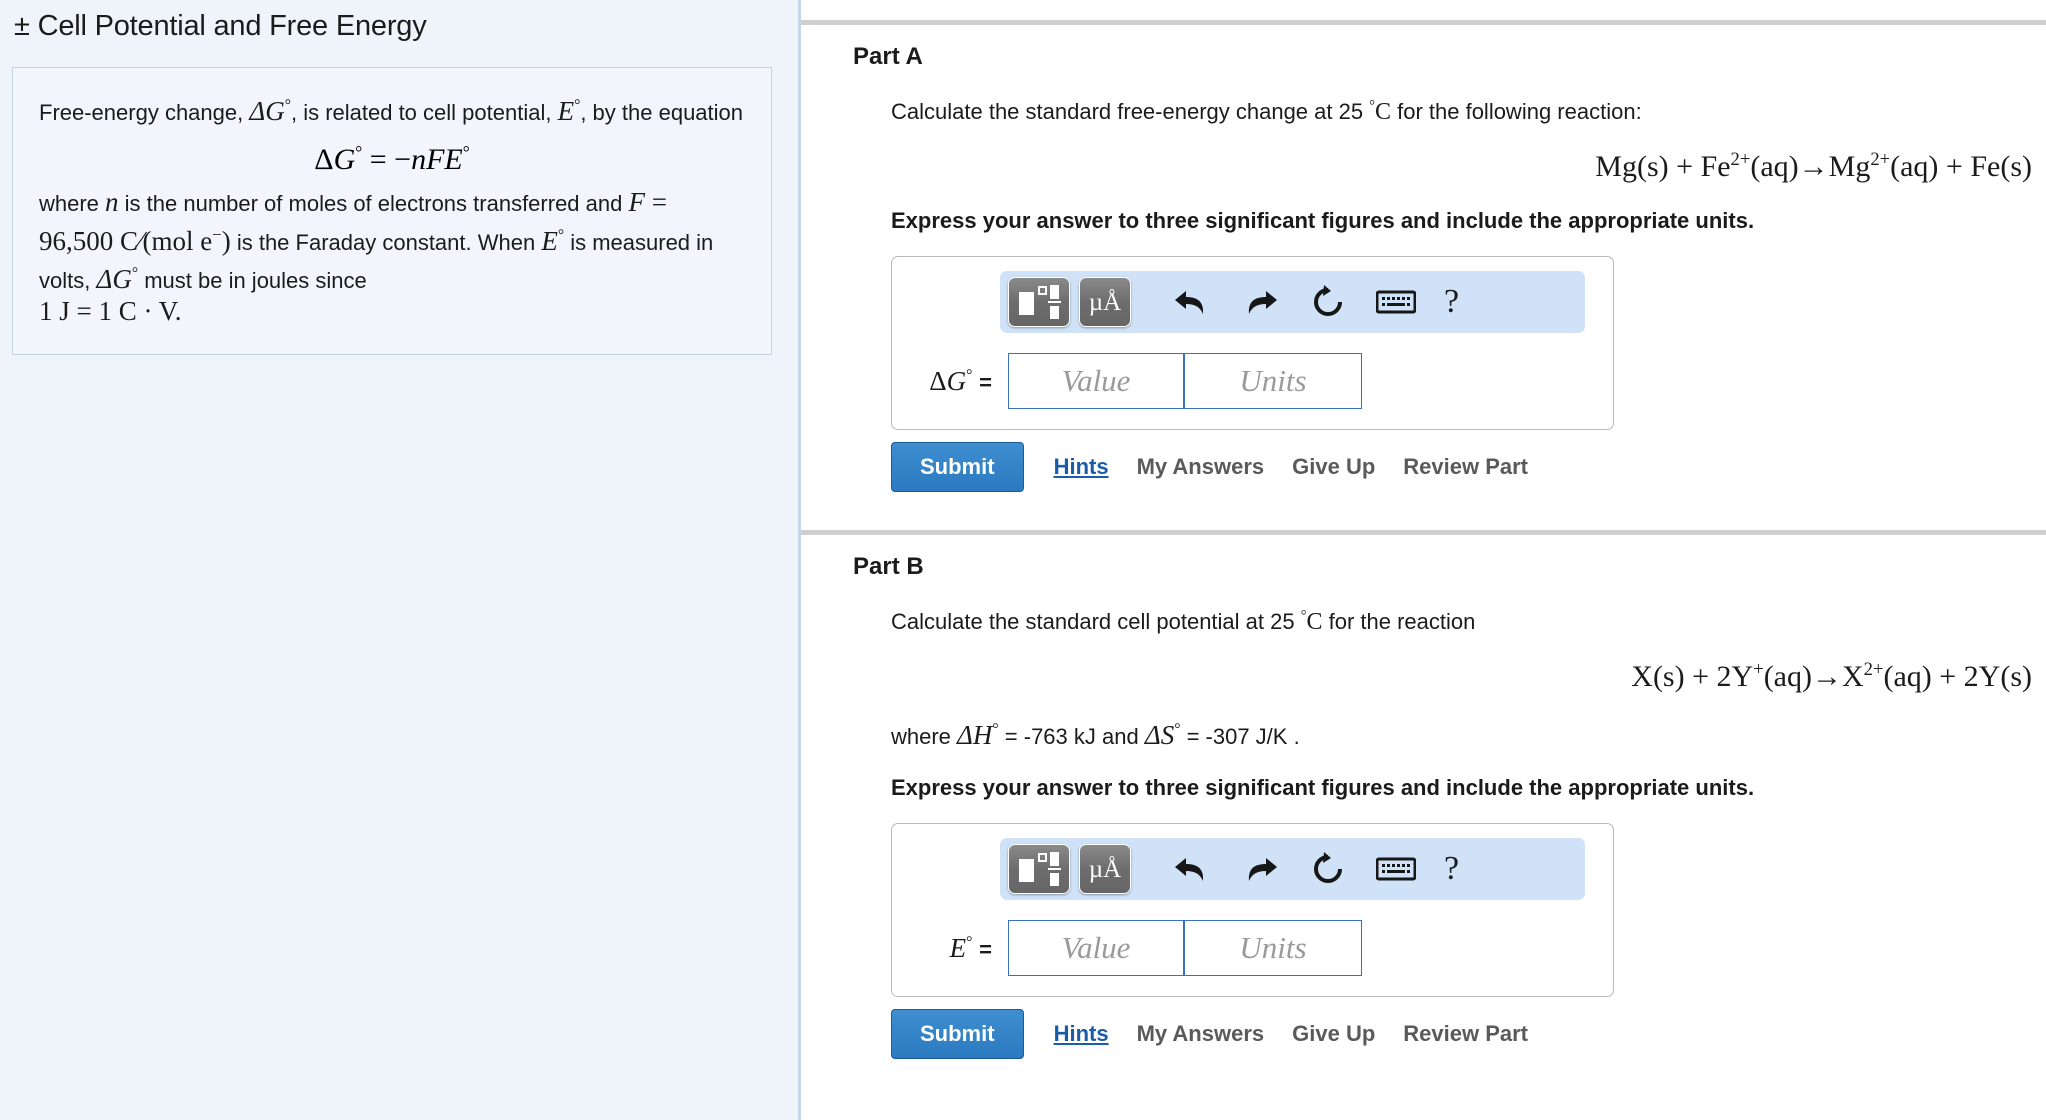 This screenshot has width=2046, height=1120. What do you see at coordinates (144, 112) in the screenshot?
I see `intro-text-a: Free-energy change,` at bounding box center [144, 112].